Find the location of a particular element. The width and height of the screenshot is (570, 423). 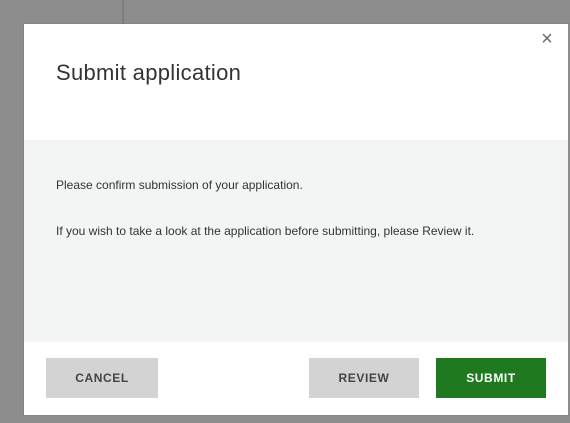

close-icon: × is located at coordinates (547, 39).